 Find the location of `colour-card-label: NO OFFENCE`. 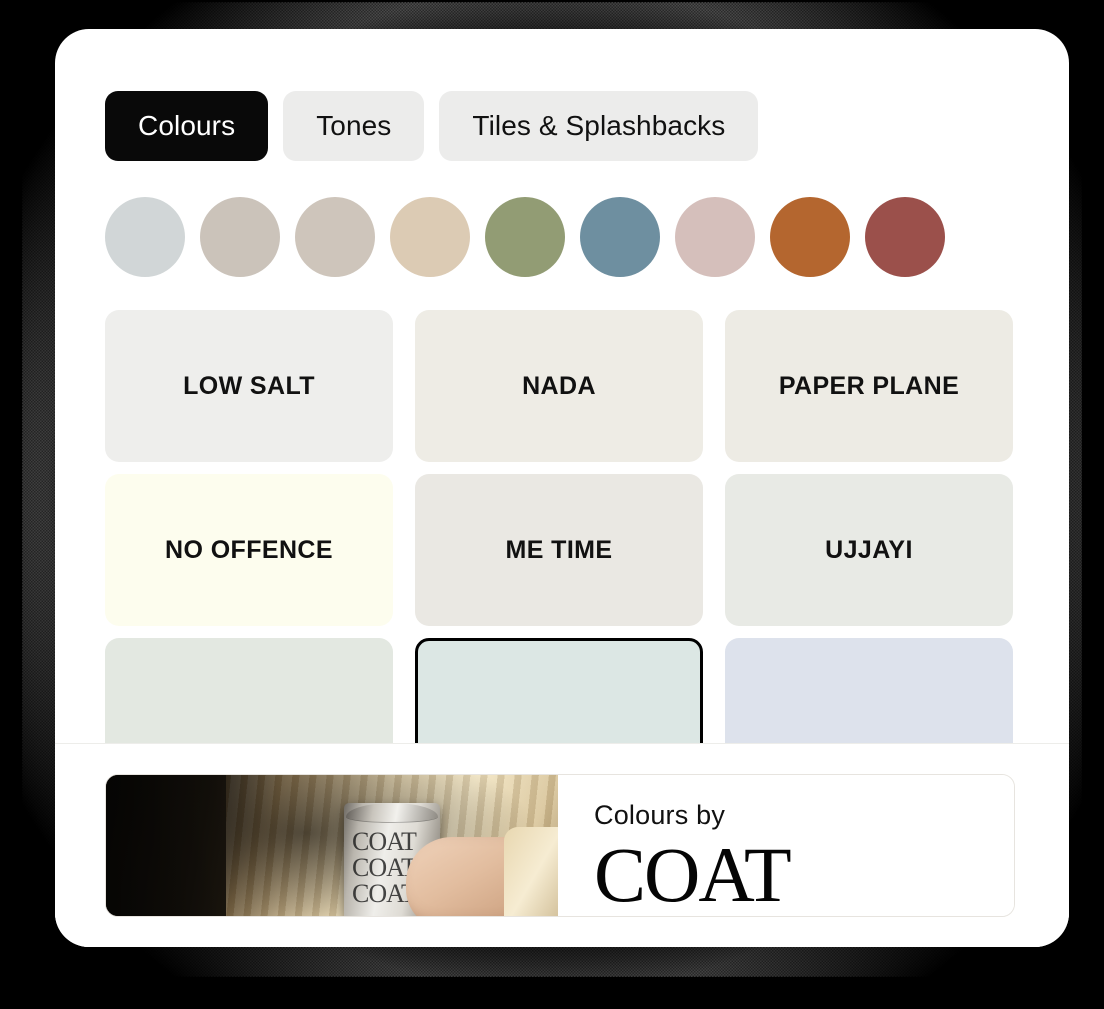

colour-card-label: NO OFFENCE is located at coordinates (249, 549).